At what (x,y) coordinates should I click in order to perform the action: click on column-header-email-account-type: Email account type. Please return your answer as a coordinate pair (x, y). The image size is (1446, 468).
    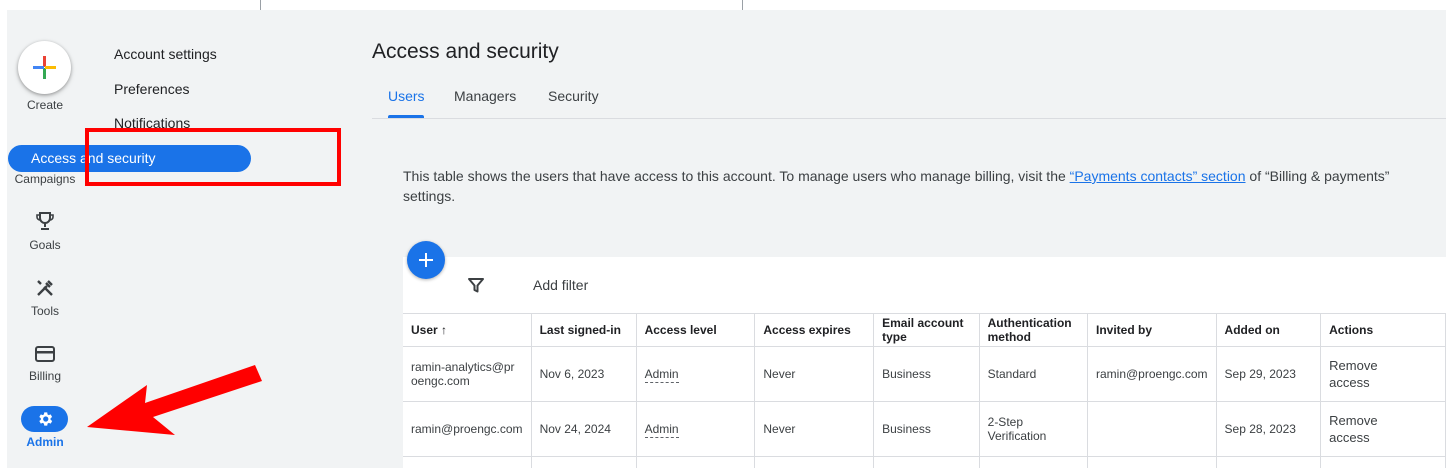
    Looking at the image, I should click on (926, 330).